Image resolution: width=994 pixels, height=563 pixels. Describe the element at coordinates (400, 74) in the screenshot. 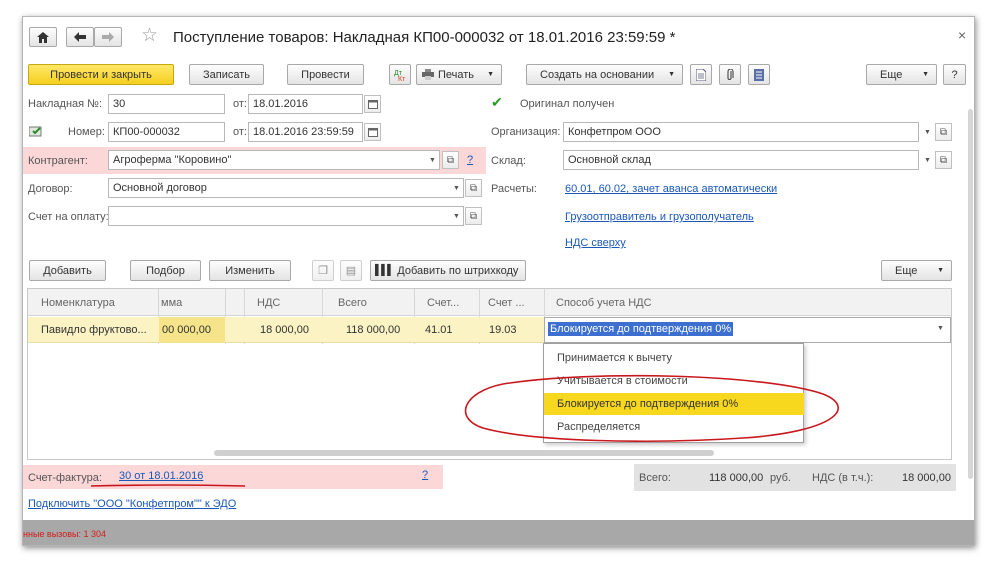

I see `dt-kt-button: Дт Кт` at that location.